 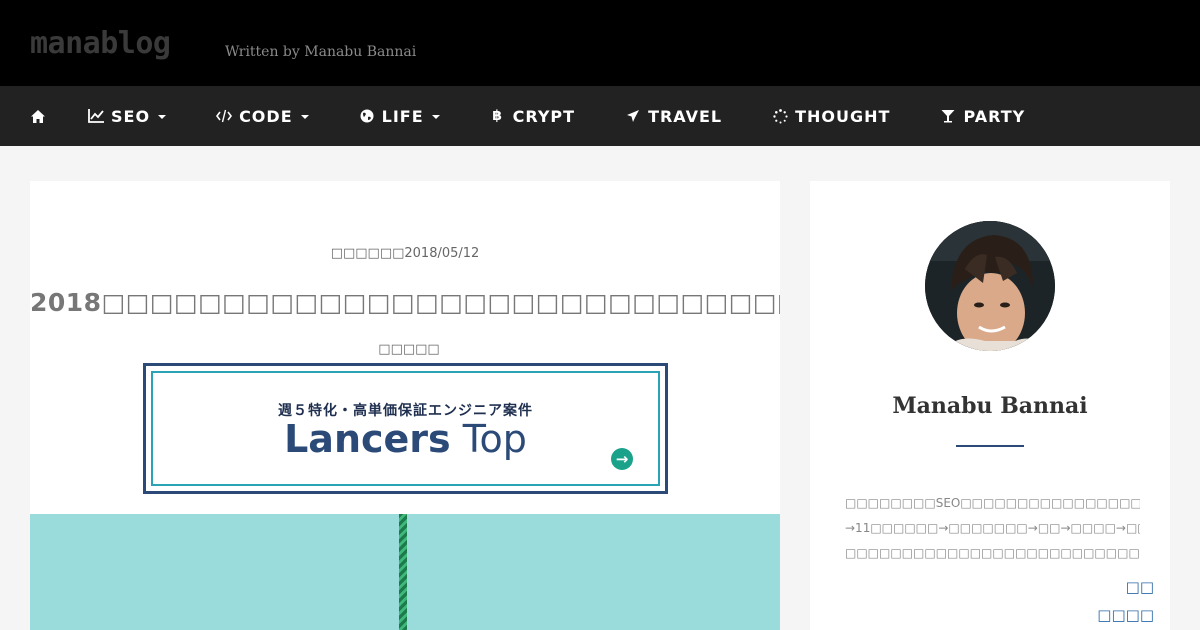 I want to click on nav-label-thought: THOUGHT, so click(x=843, y=116).